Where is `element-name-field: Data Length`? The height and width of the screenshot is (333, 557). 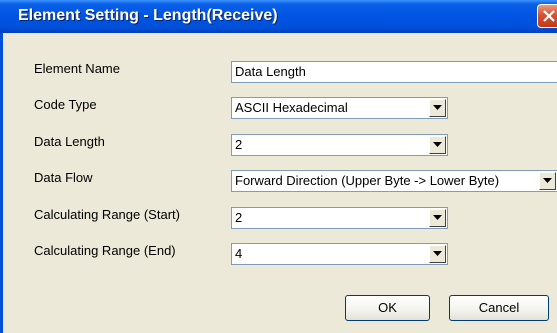 element-name-field: Data Length is located at coordinates (394, 72).